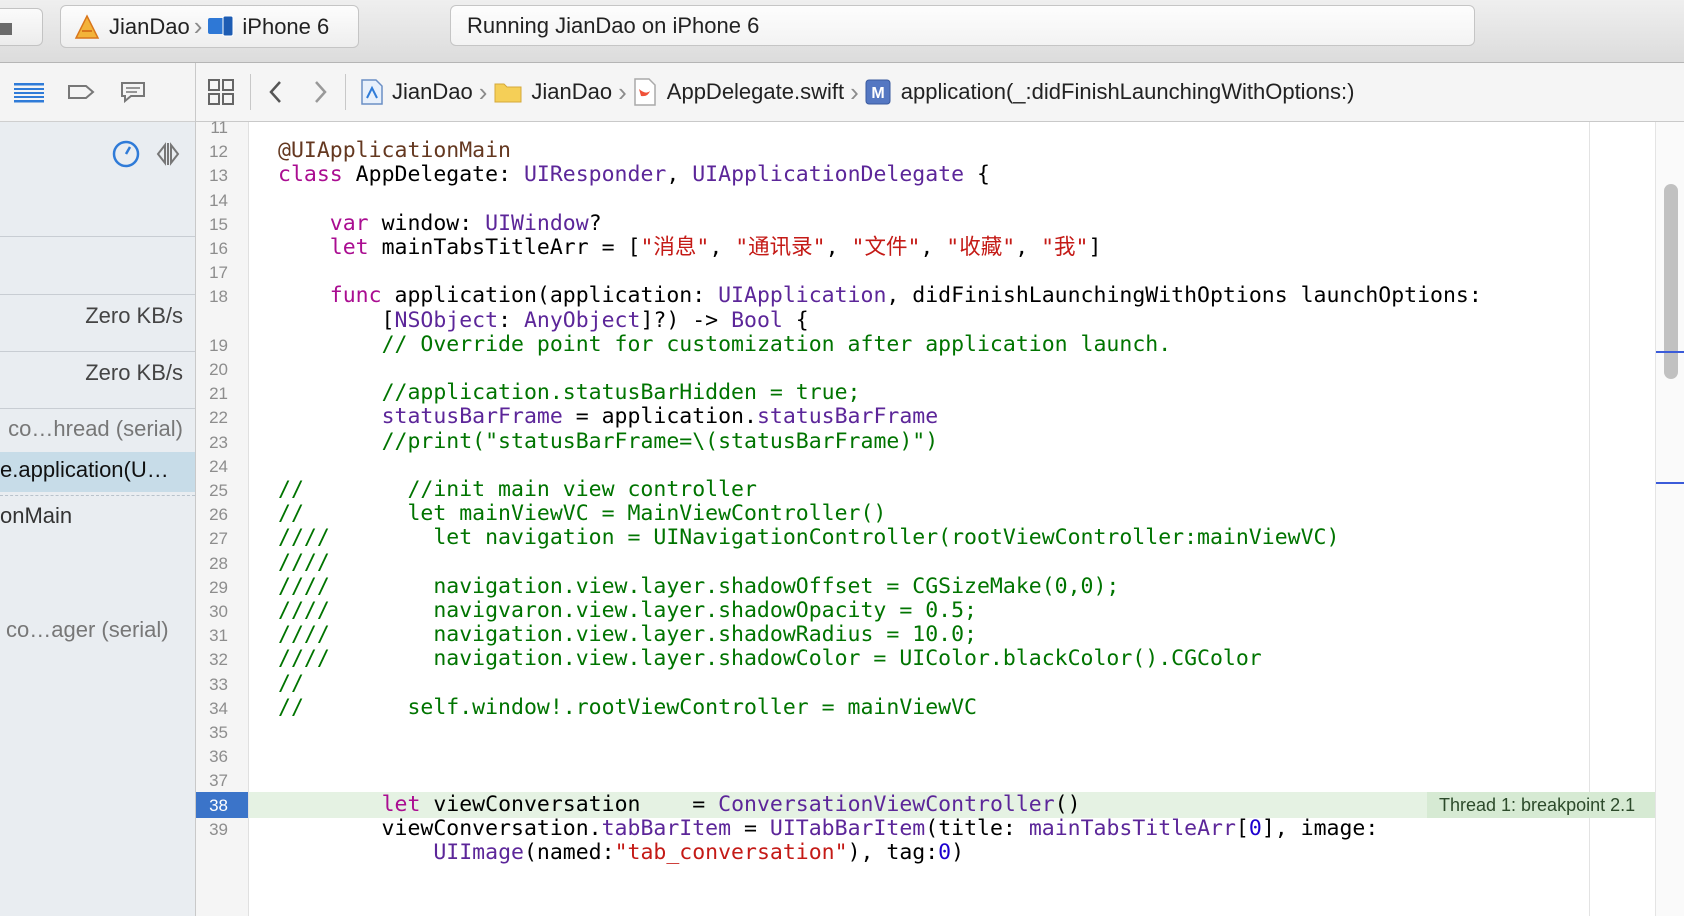 The width and height of the screenshot is (1684, 916). What do you see at coordinates (97, 316) in the screenshot?
I see `cpu-rate: Zero KB/s` at bounding box center [97, 316].